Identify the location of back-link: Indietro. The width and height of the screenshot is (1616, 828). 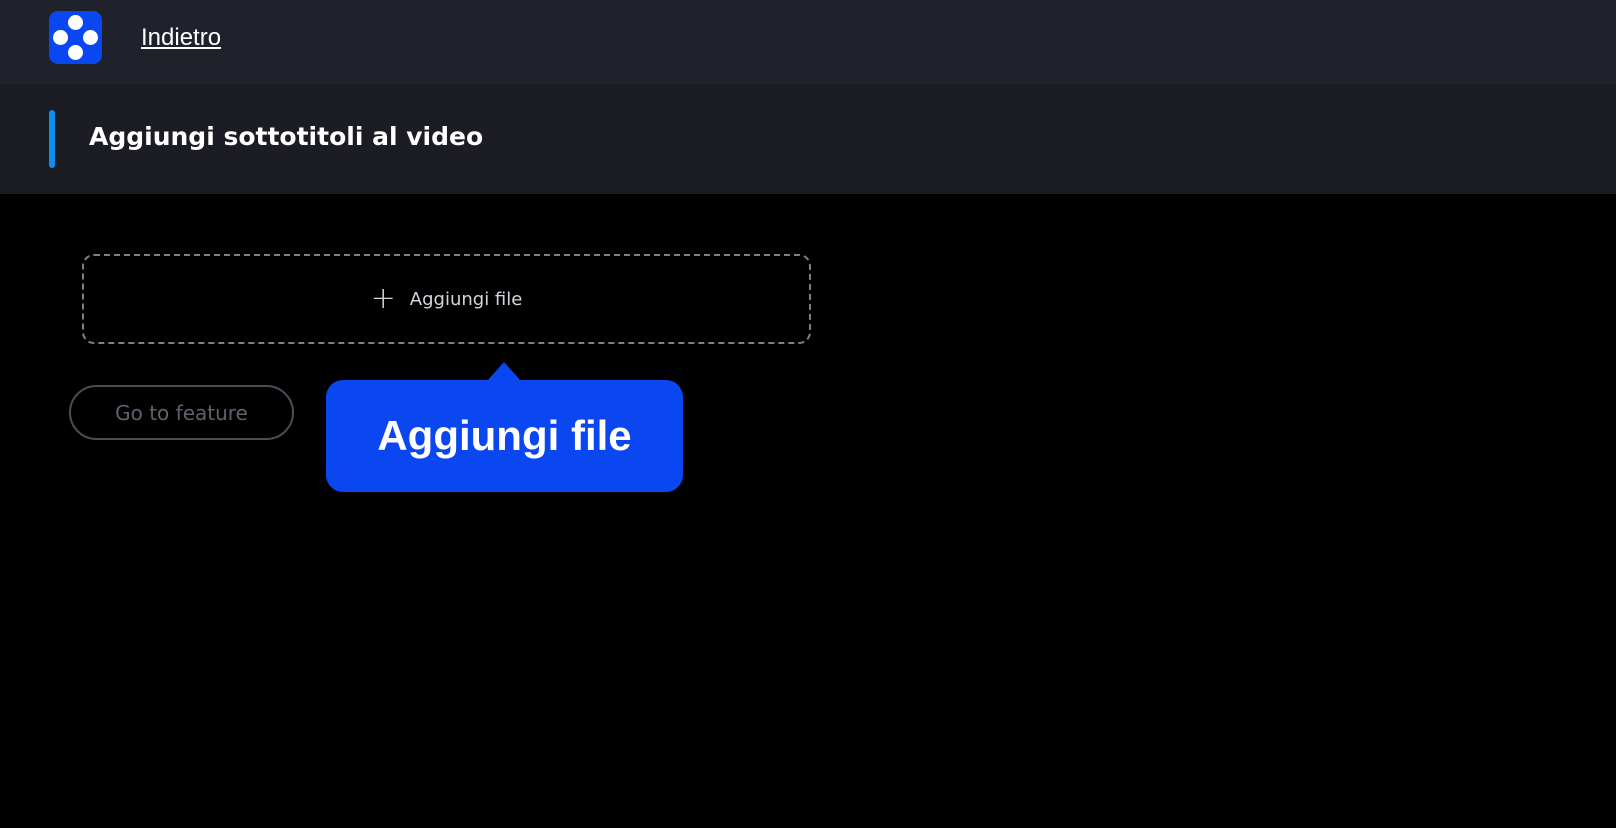
(181, 38).